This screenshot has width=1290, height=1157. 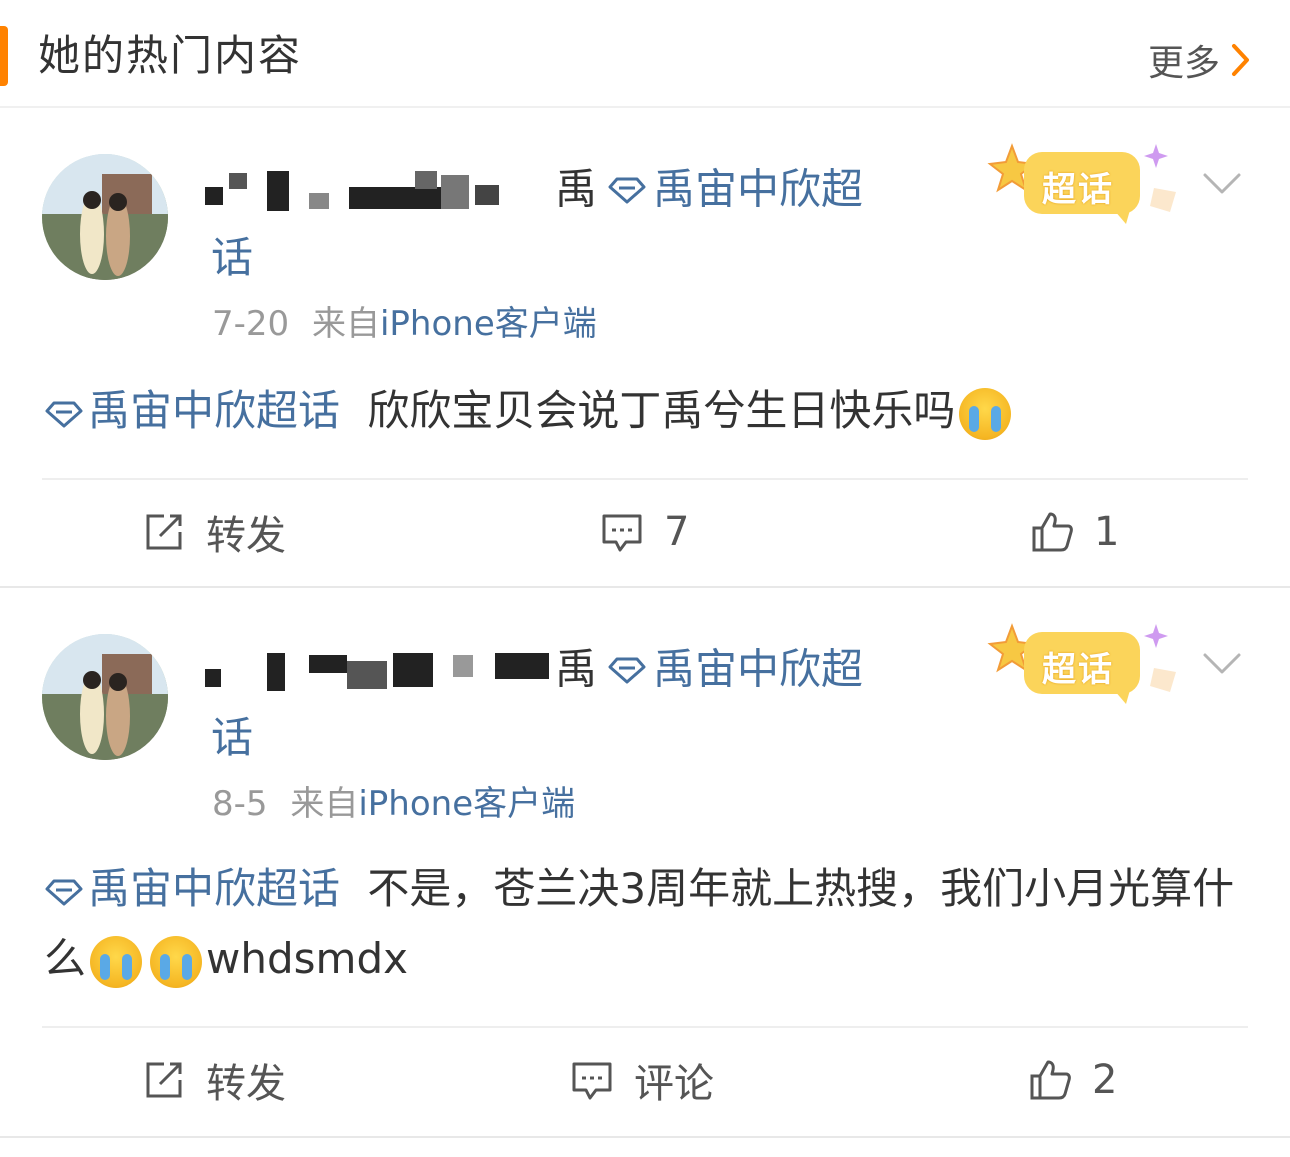 What do you see at coordinates (644, 924) in the screenshot?
I see `post-content: 禹宙中欣超话 不是，苍兰决3周年就上热搜，我们小月光算什么 whdsmdx` at bounding box center [644, 924].